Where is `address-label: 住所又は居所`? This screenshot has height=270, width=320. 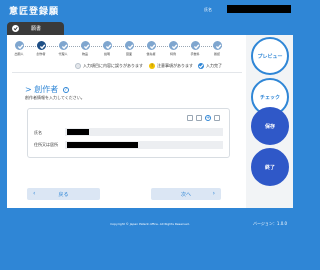
address-label: 住所又は居所 is located at coordinates (46, 144).